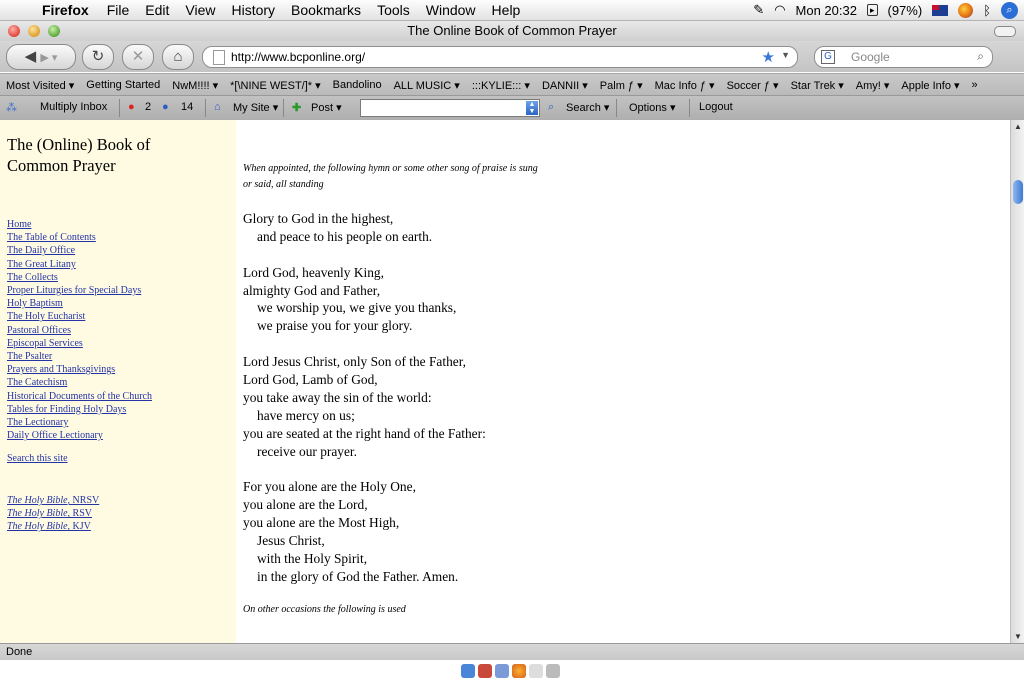  What do you see at coordinates (37, 458) in the screenshot?
I see `search-site-link: Search this site` at bounding box center [37, 458].